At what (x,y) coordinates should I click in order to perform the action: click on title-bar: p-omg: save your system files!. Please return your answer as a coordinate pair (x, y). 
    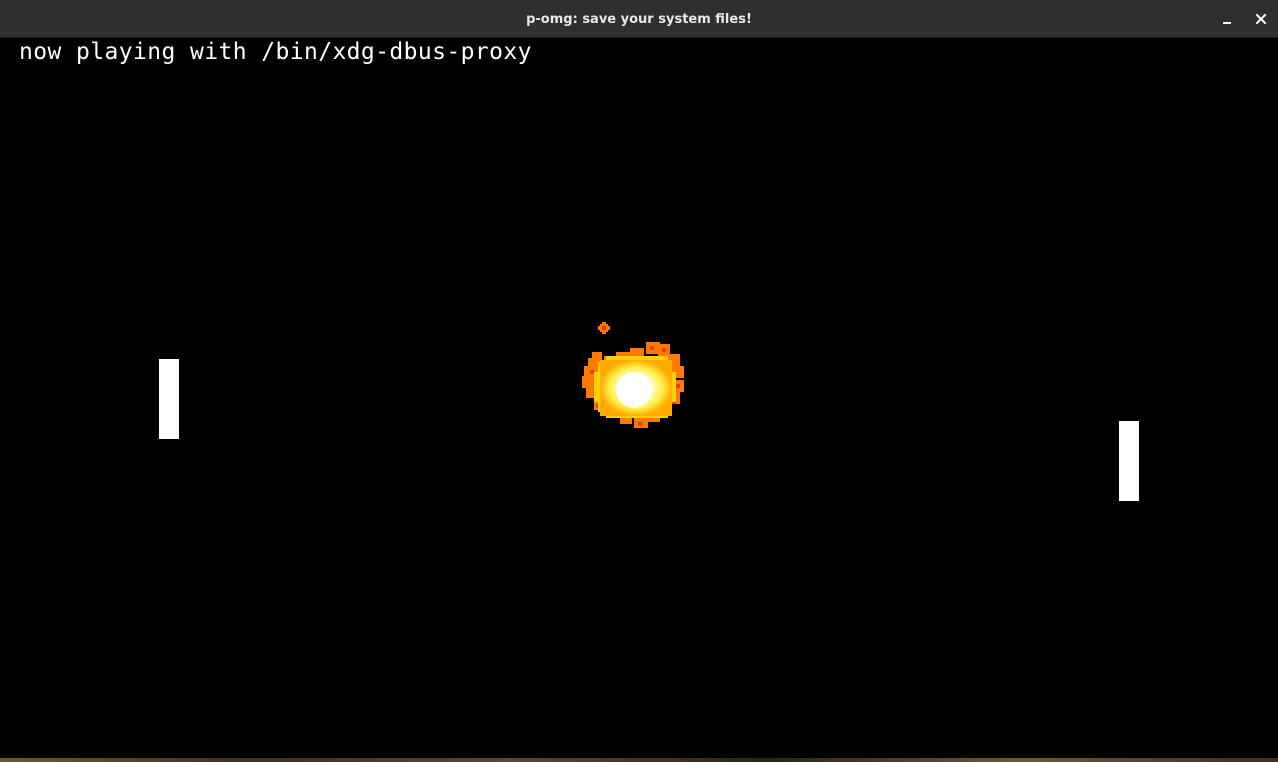
    Looking at the image, I should click on (639, 19).